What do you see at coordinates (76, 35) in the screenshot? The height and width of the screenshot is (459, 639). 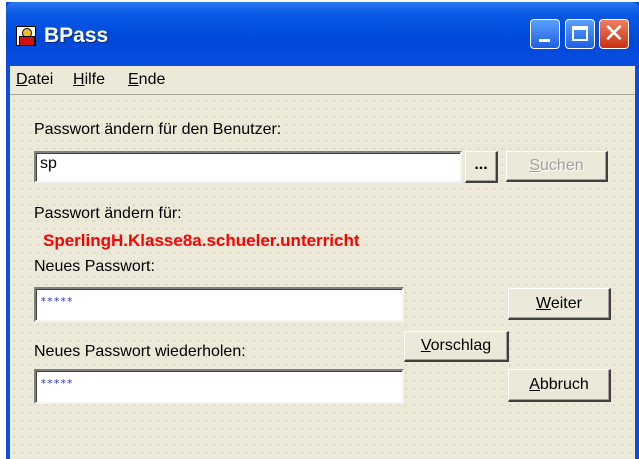 I see `window-title: BPass` at bounding box center [76, 35].